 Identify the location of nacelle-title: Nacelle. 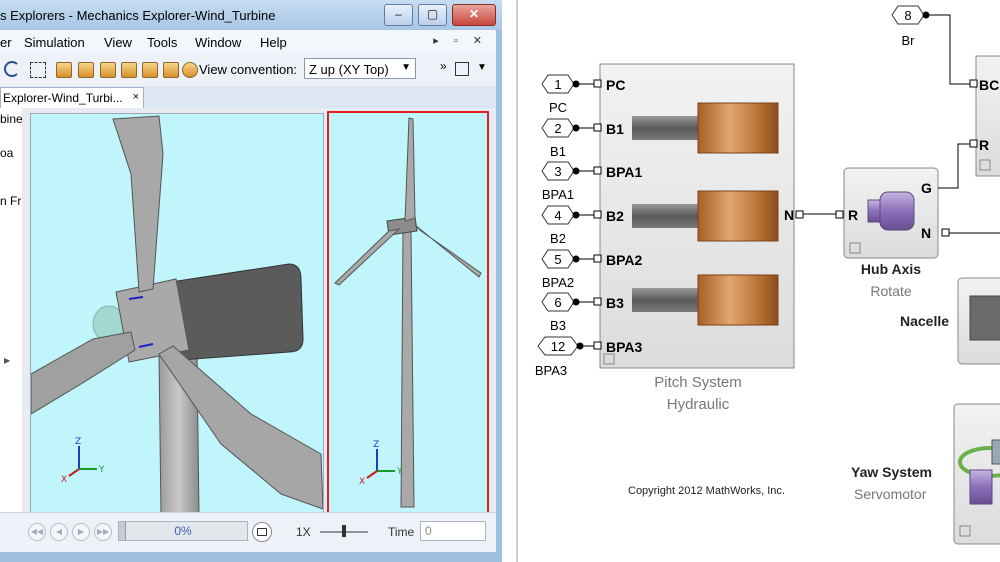
(924, 321).